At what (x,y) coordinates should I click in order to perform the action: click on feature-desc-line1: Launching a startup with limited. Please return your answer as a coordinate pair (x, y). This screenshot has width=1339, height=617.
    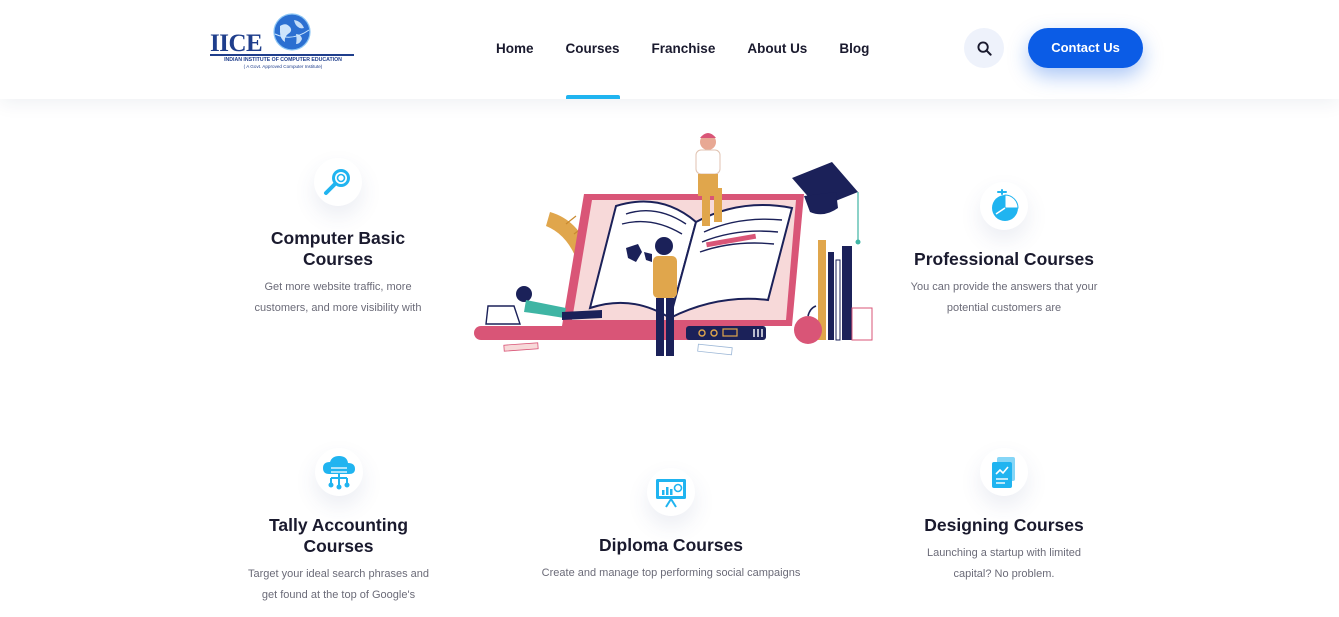
    Looking at the image, I should click on (1004, 553).